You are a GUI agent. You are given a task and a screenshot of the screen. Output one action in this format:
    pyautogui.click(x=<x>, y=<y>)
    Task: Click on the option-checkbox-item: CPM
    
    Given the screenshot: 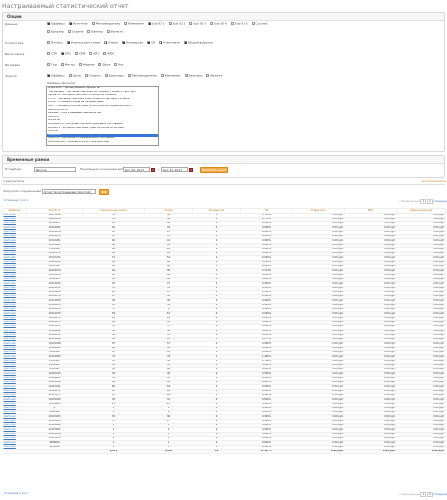 What is the action you would take?
    pyautogui.click(x=79, y=54)
    